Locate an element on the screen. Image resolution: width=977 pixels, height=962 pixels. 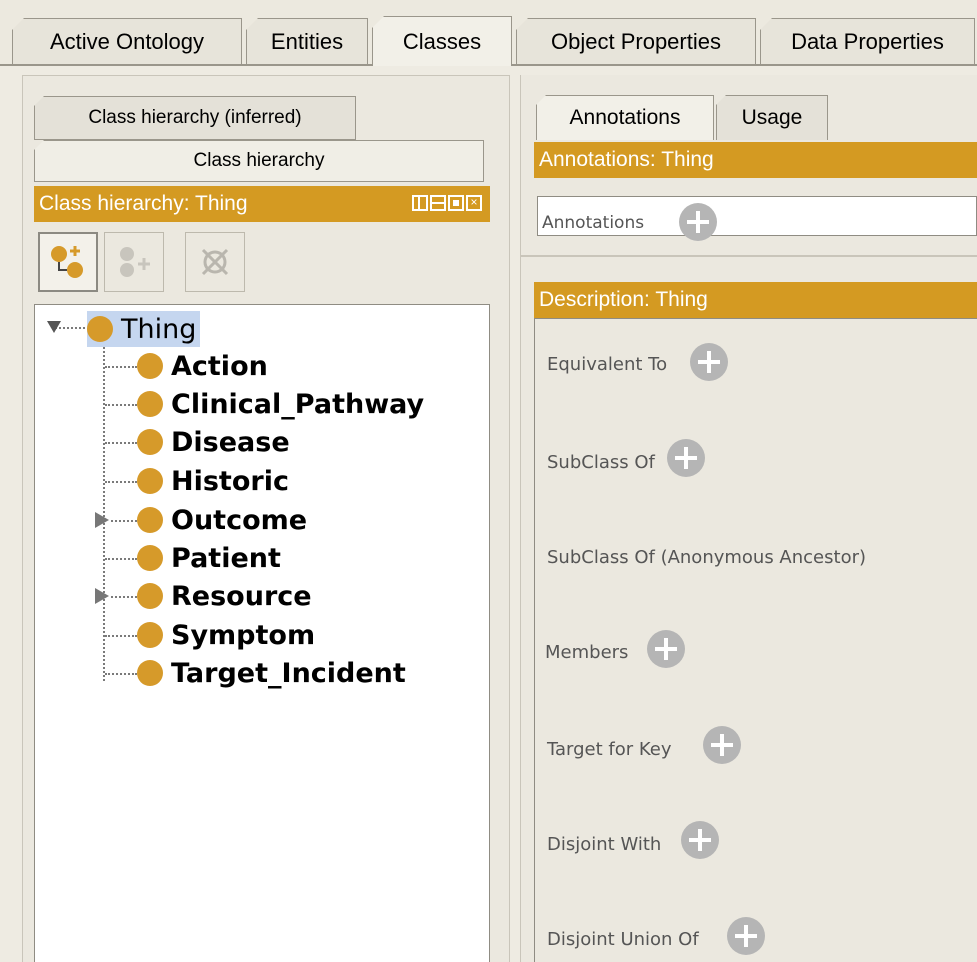
annotations-label: Annotations is located at coordinates (593, 223).